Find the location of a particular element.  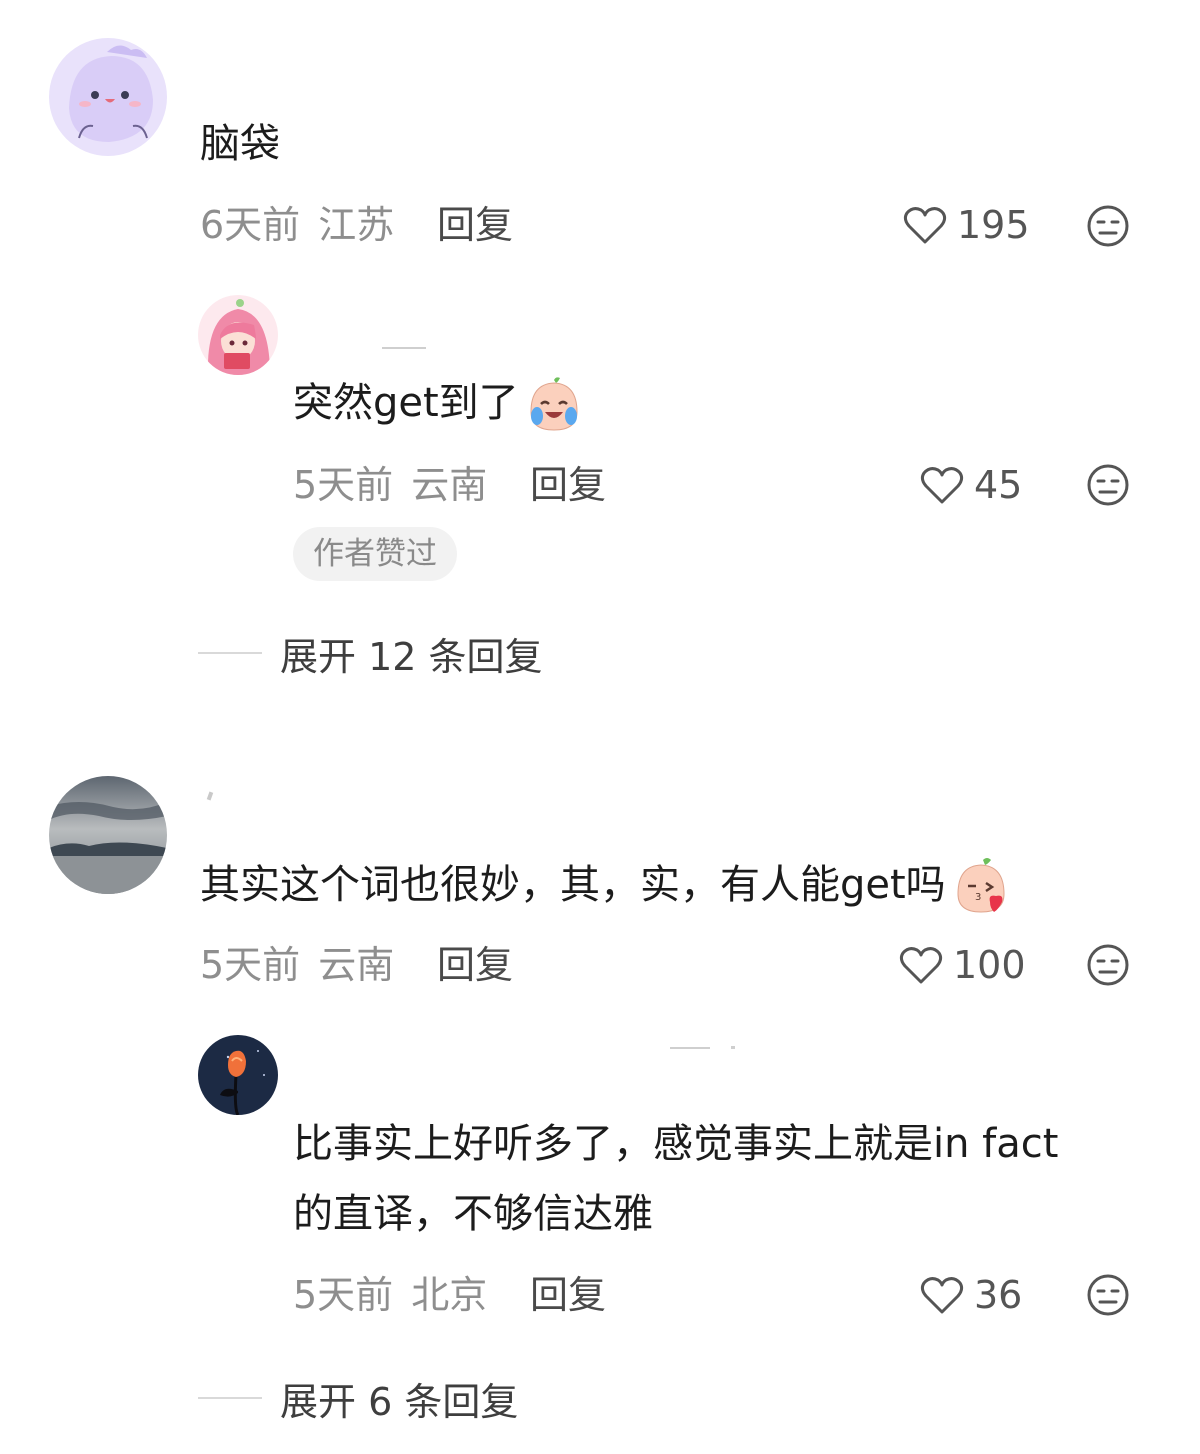

reply-text-line-2: 的直译，不够信达雅 is located at coordinates (473, 1214).